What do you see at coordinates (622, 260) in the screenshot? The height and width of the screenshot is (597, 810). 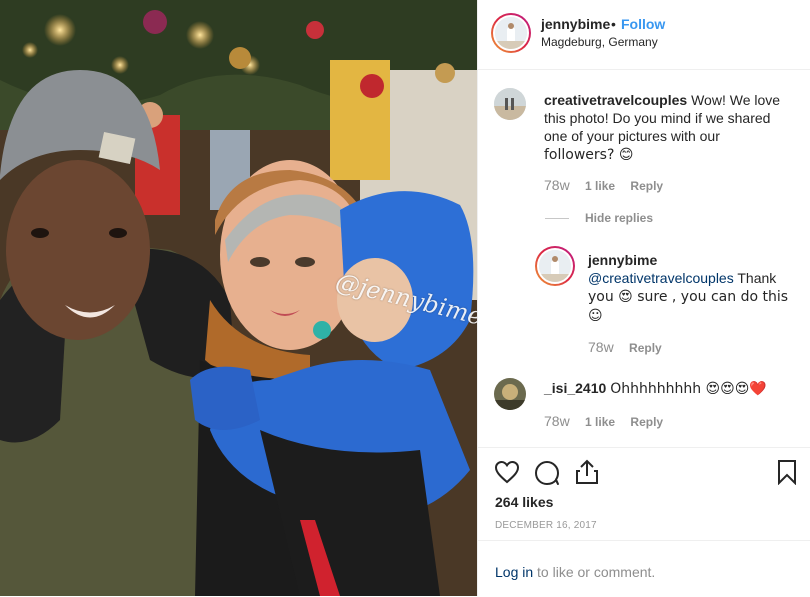 I see `reply-username: jennybime` at bounding box center [622, 260].